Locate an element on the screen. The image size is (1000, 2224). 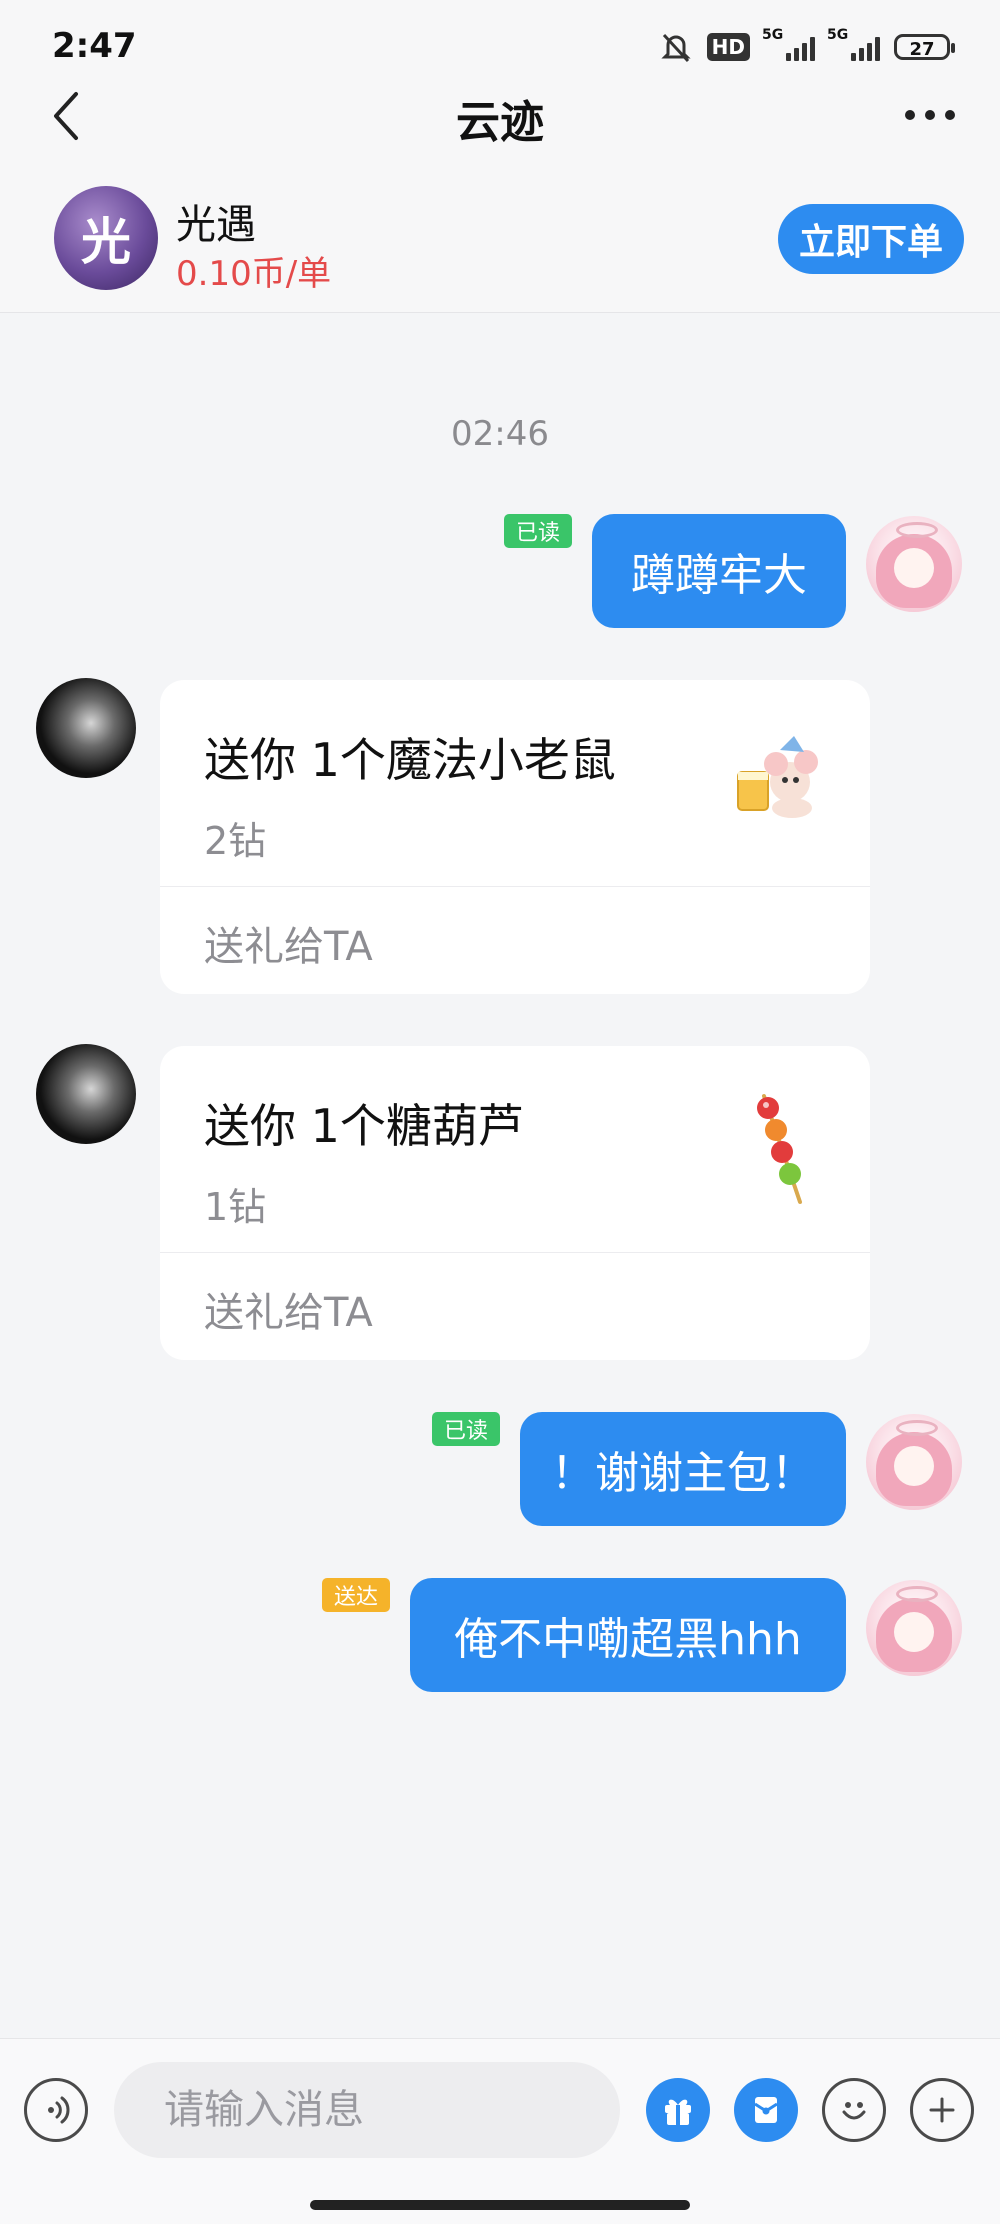
gift-price: 1钻 is located at coordinates (235, 1207).